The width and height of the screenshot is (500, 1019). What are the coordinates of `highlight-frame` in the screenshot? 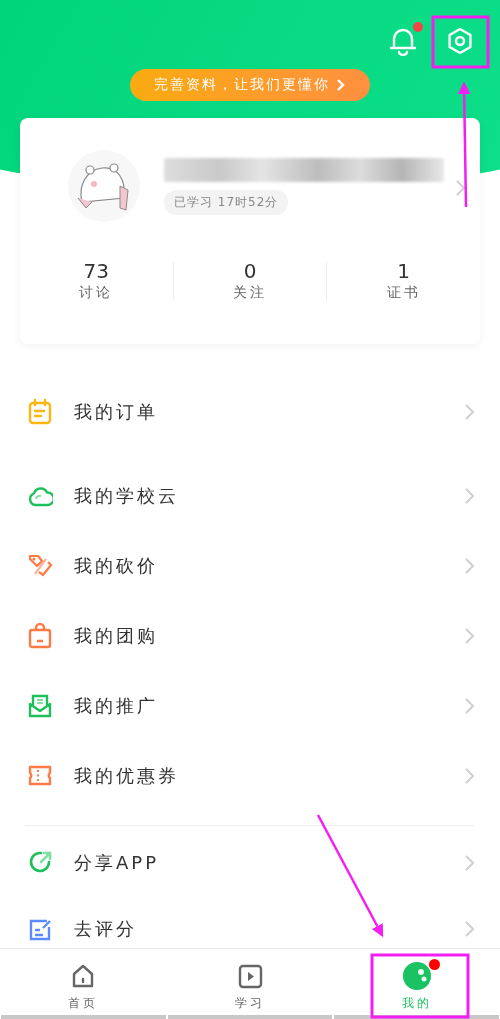 It's located at (460, 42).